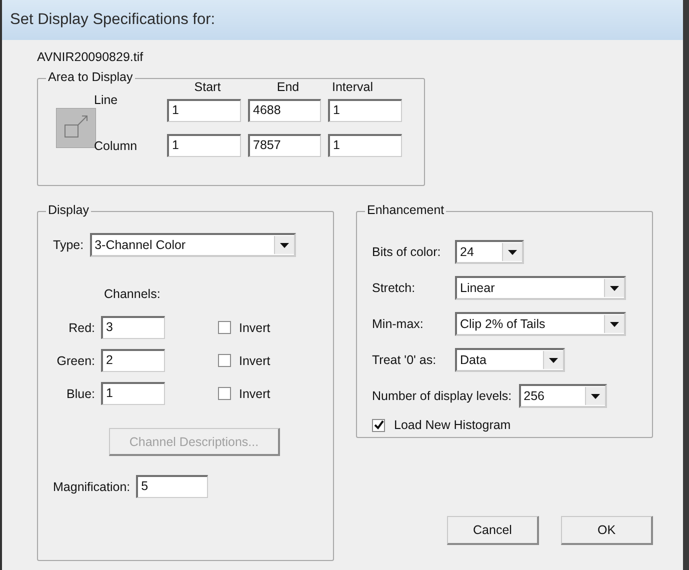  Describe the element at coordinates (394, 288) in the screenshot. I see `option-label: Stretch:` at that location.